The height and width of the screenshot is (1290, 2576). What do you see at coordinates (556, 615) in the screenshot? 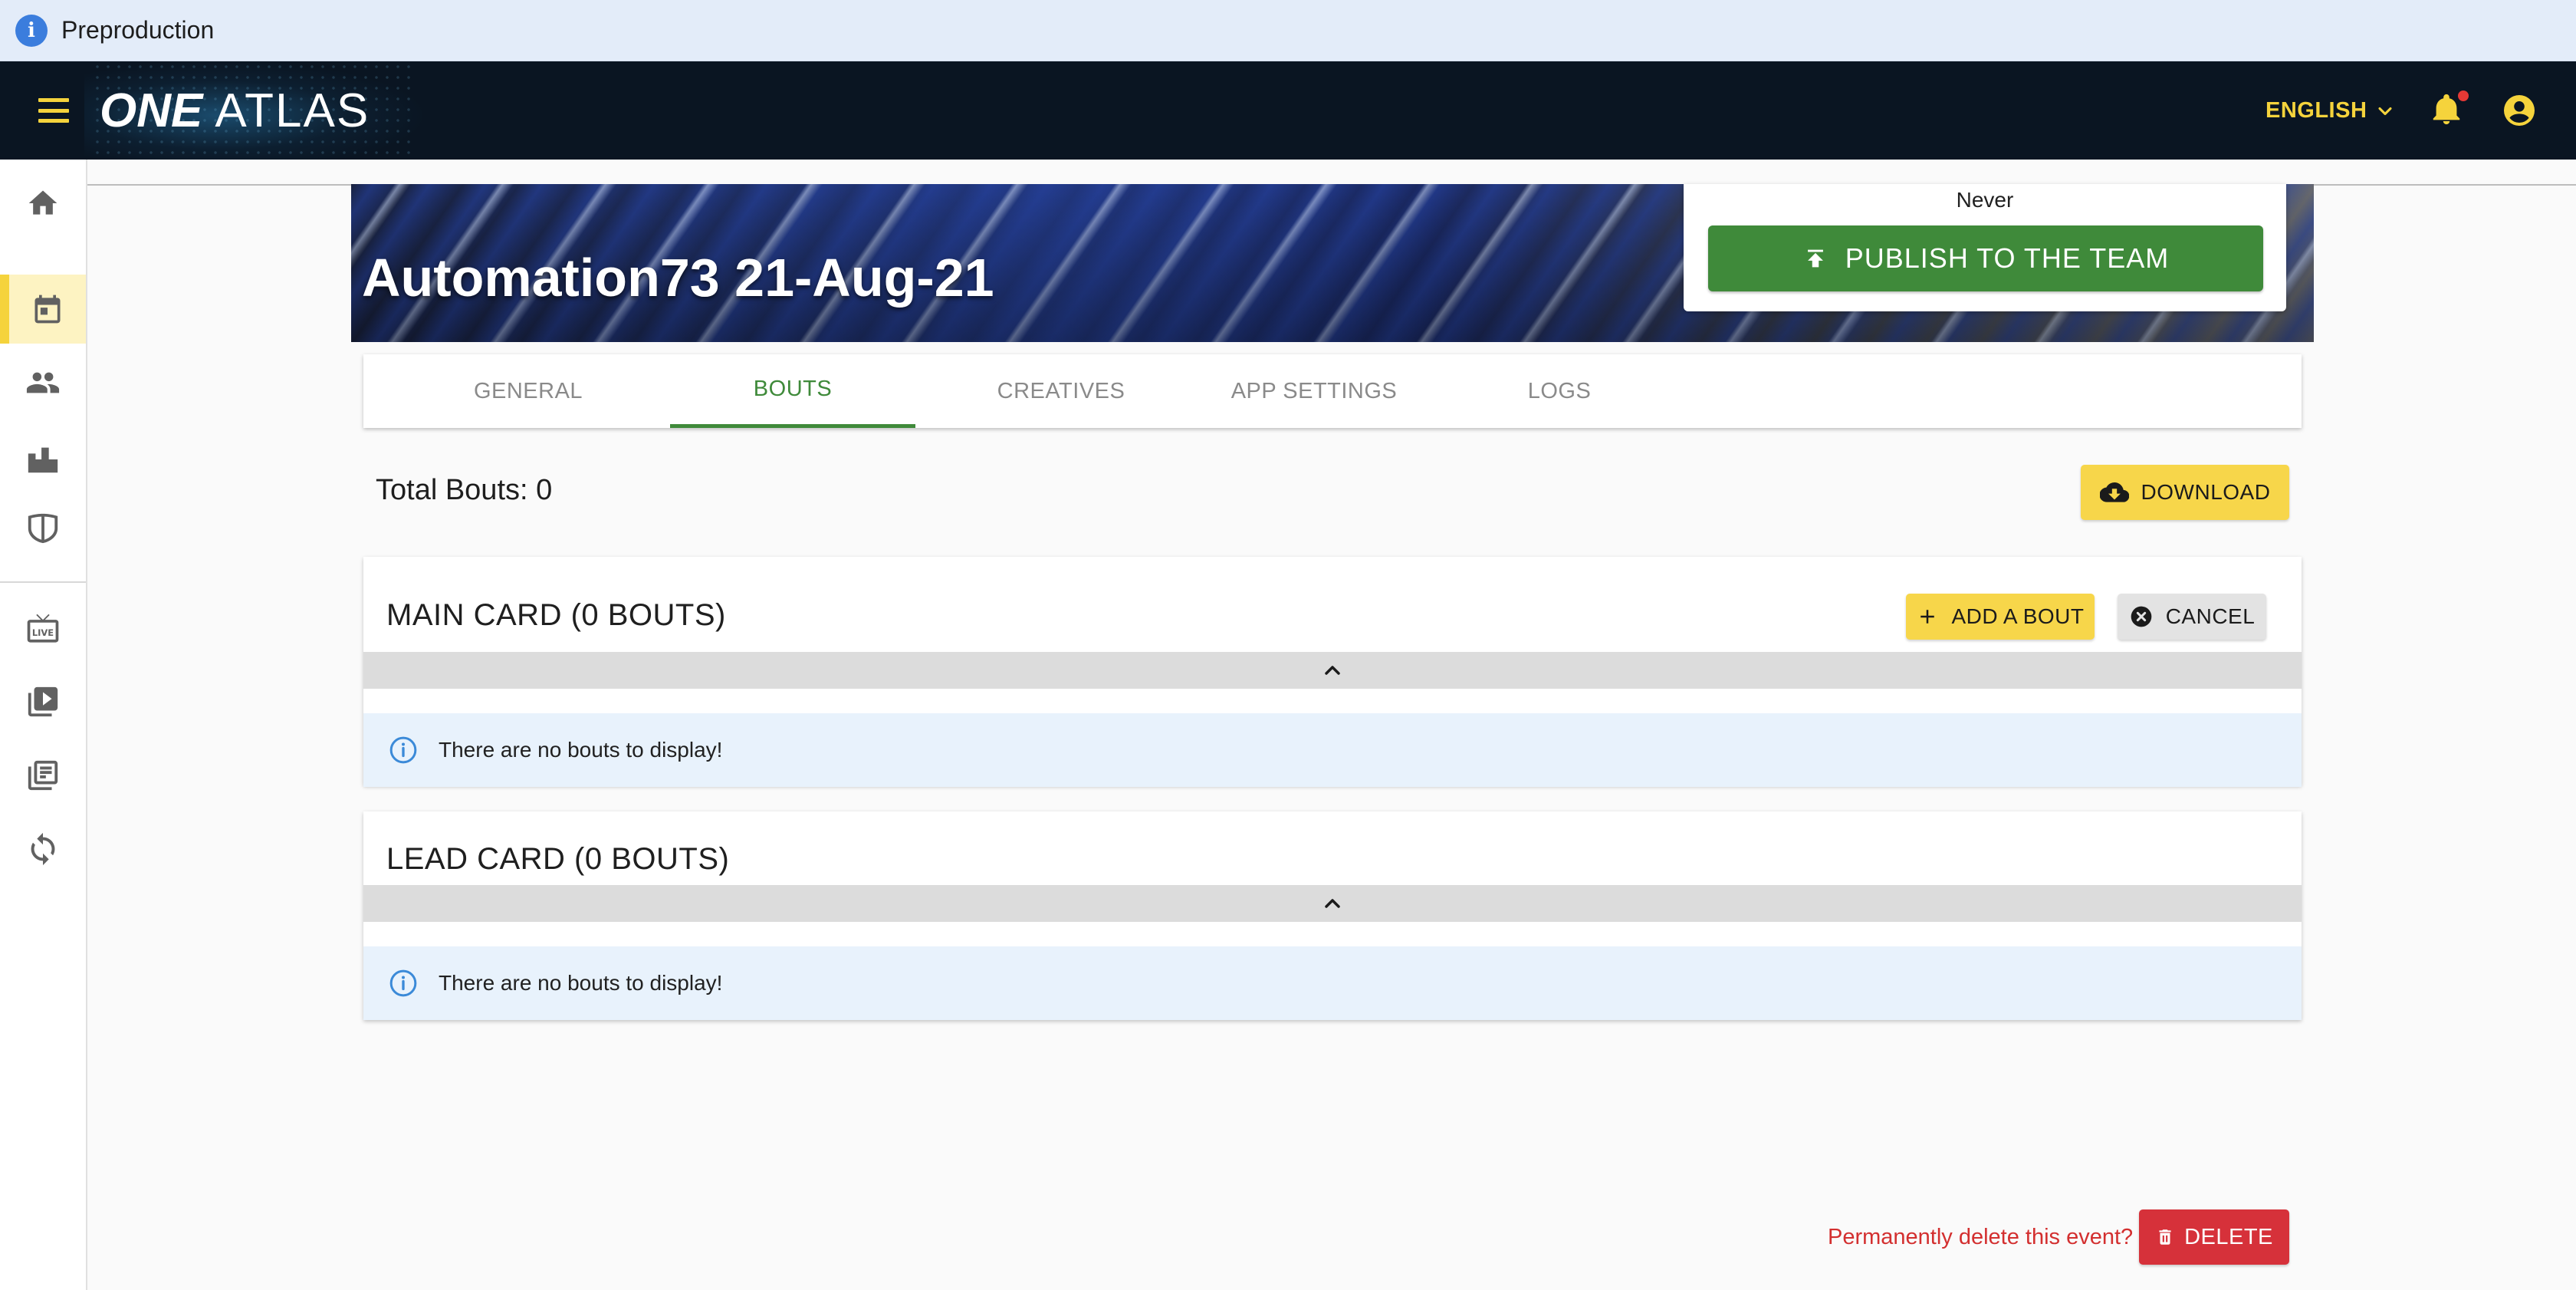
I see `main-card-title: MAIN CARD (0 BOUTS)` at bounding box center [556, 615].